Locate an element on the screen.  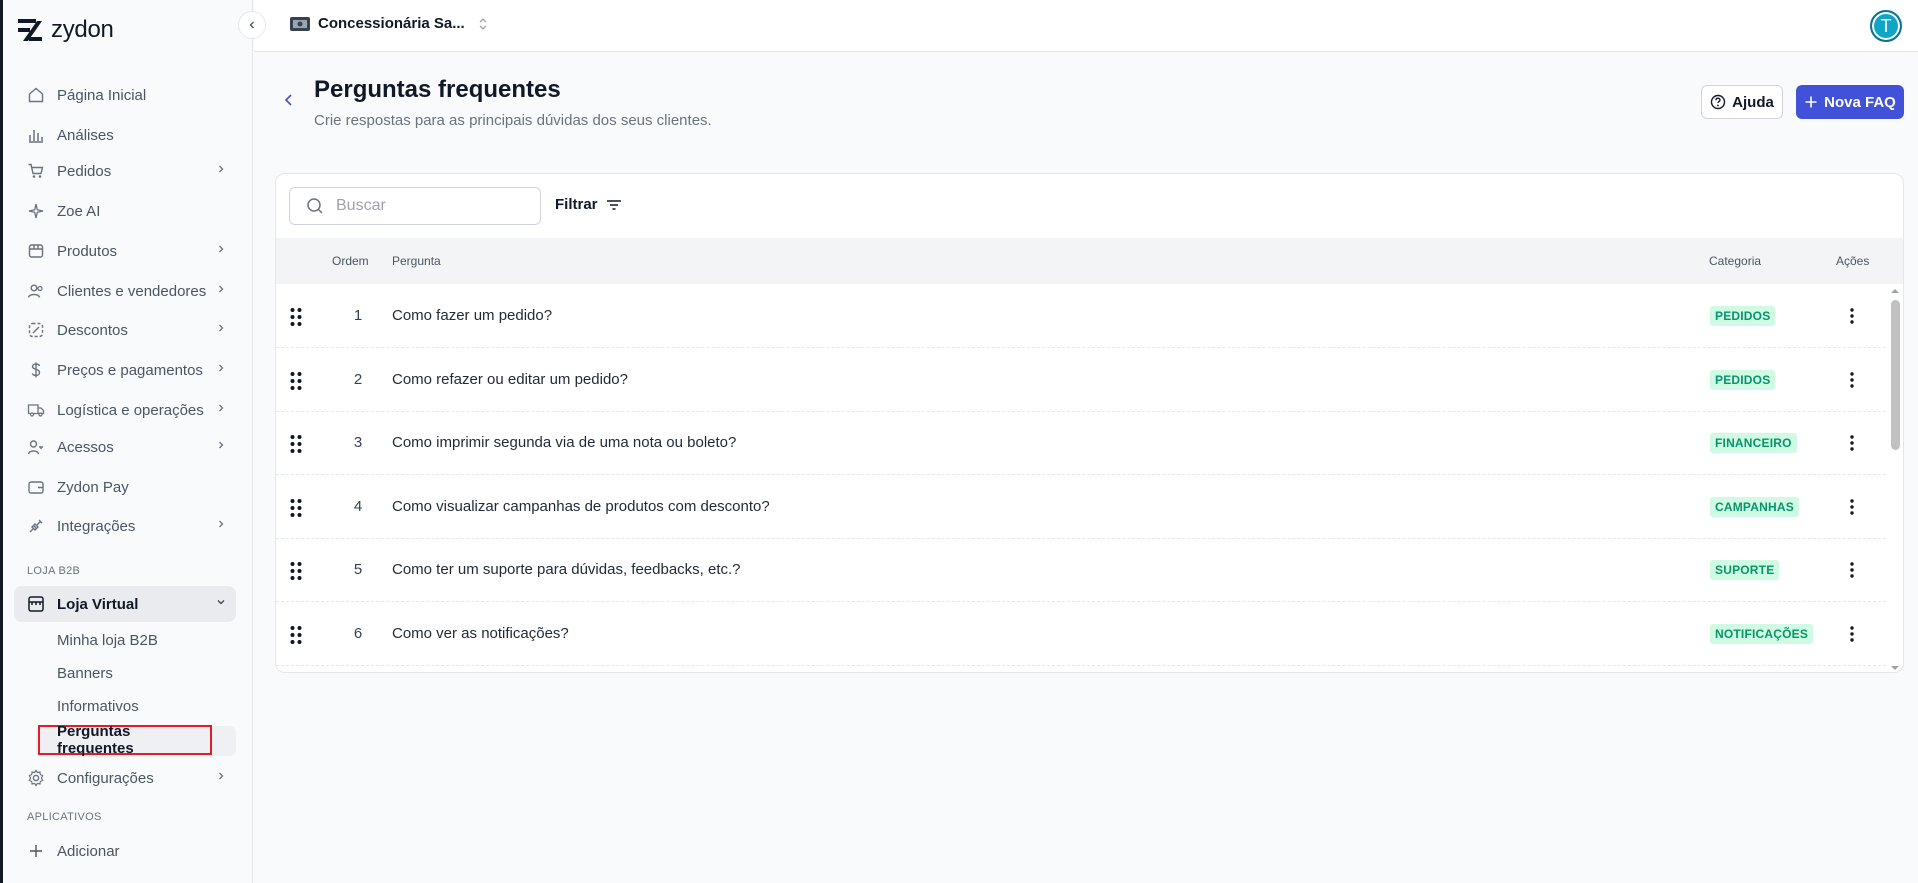
user-avatar: T is located at coordinates (1886, 26).